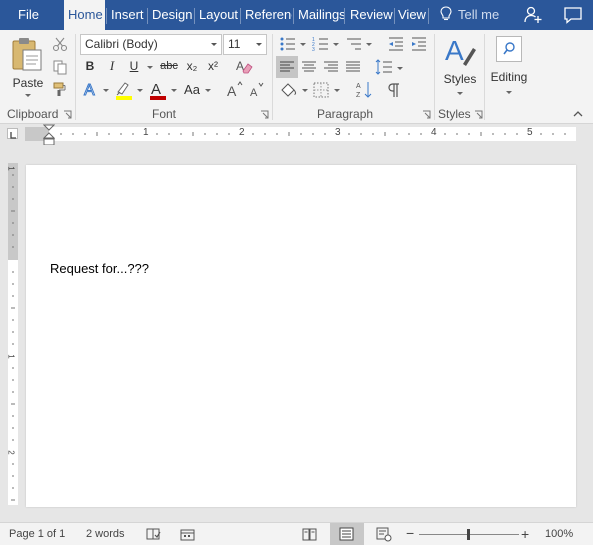 This screenshot has height=545, width=593. Describe the element at coordinates (478, 114) in the screenshot. I see `styles-dialog-launcher-icon` at that location.